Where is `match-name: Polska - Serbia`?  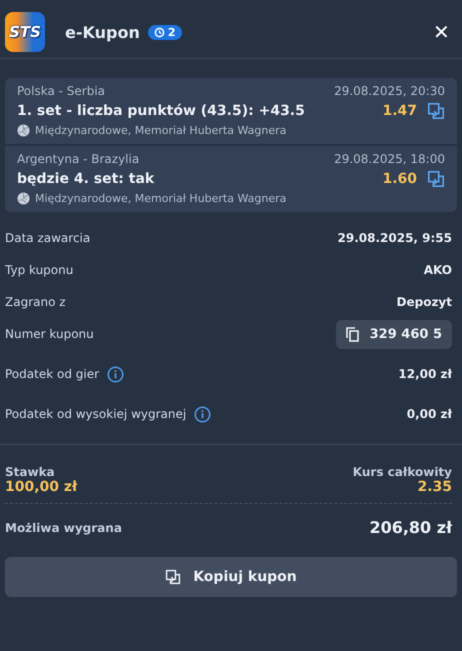
match-name: Polska - Serbia is located at coordinates (61, 91).